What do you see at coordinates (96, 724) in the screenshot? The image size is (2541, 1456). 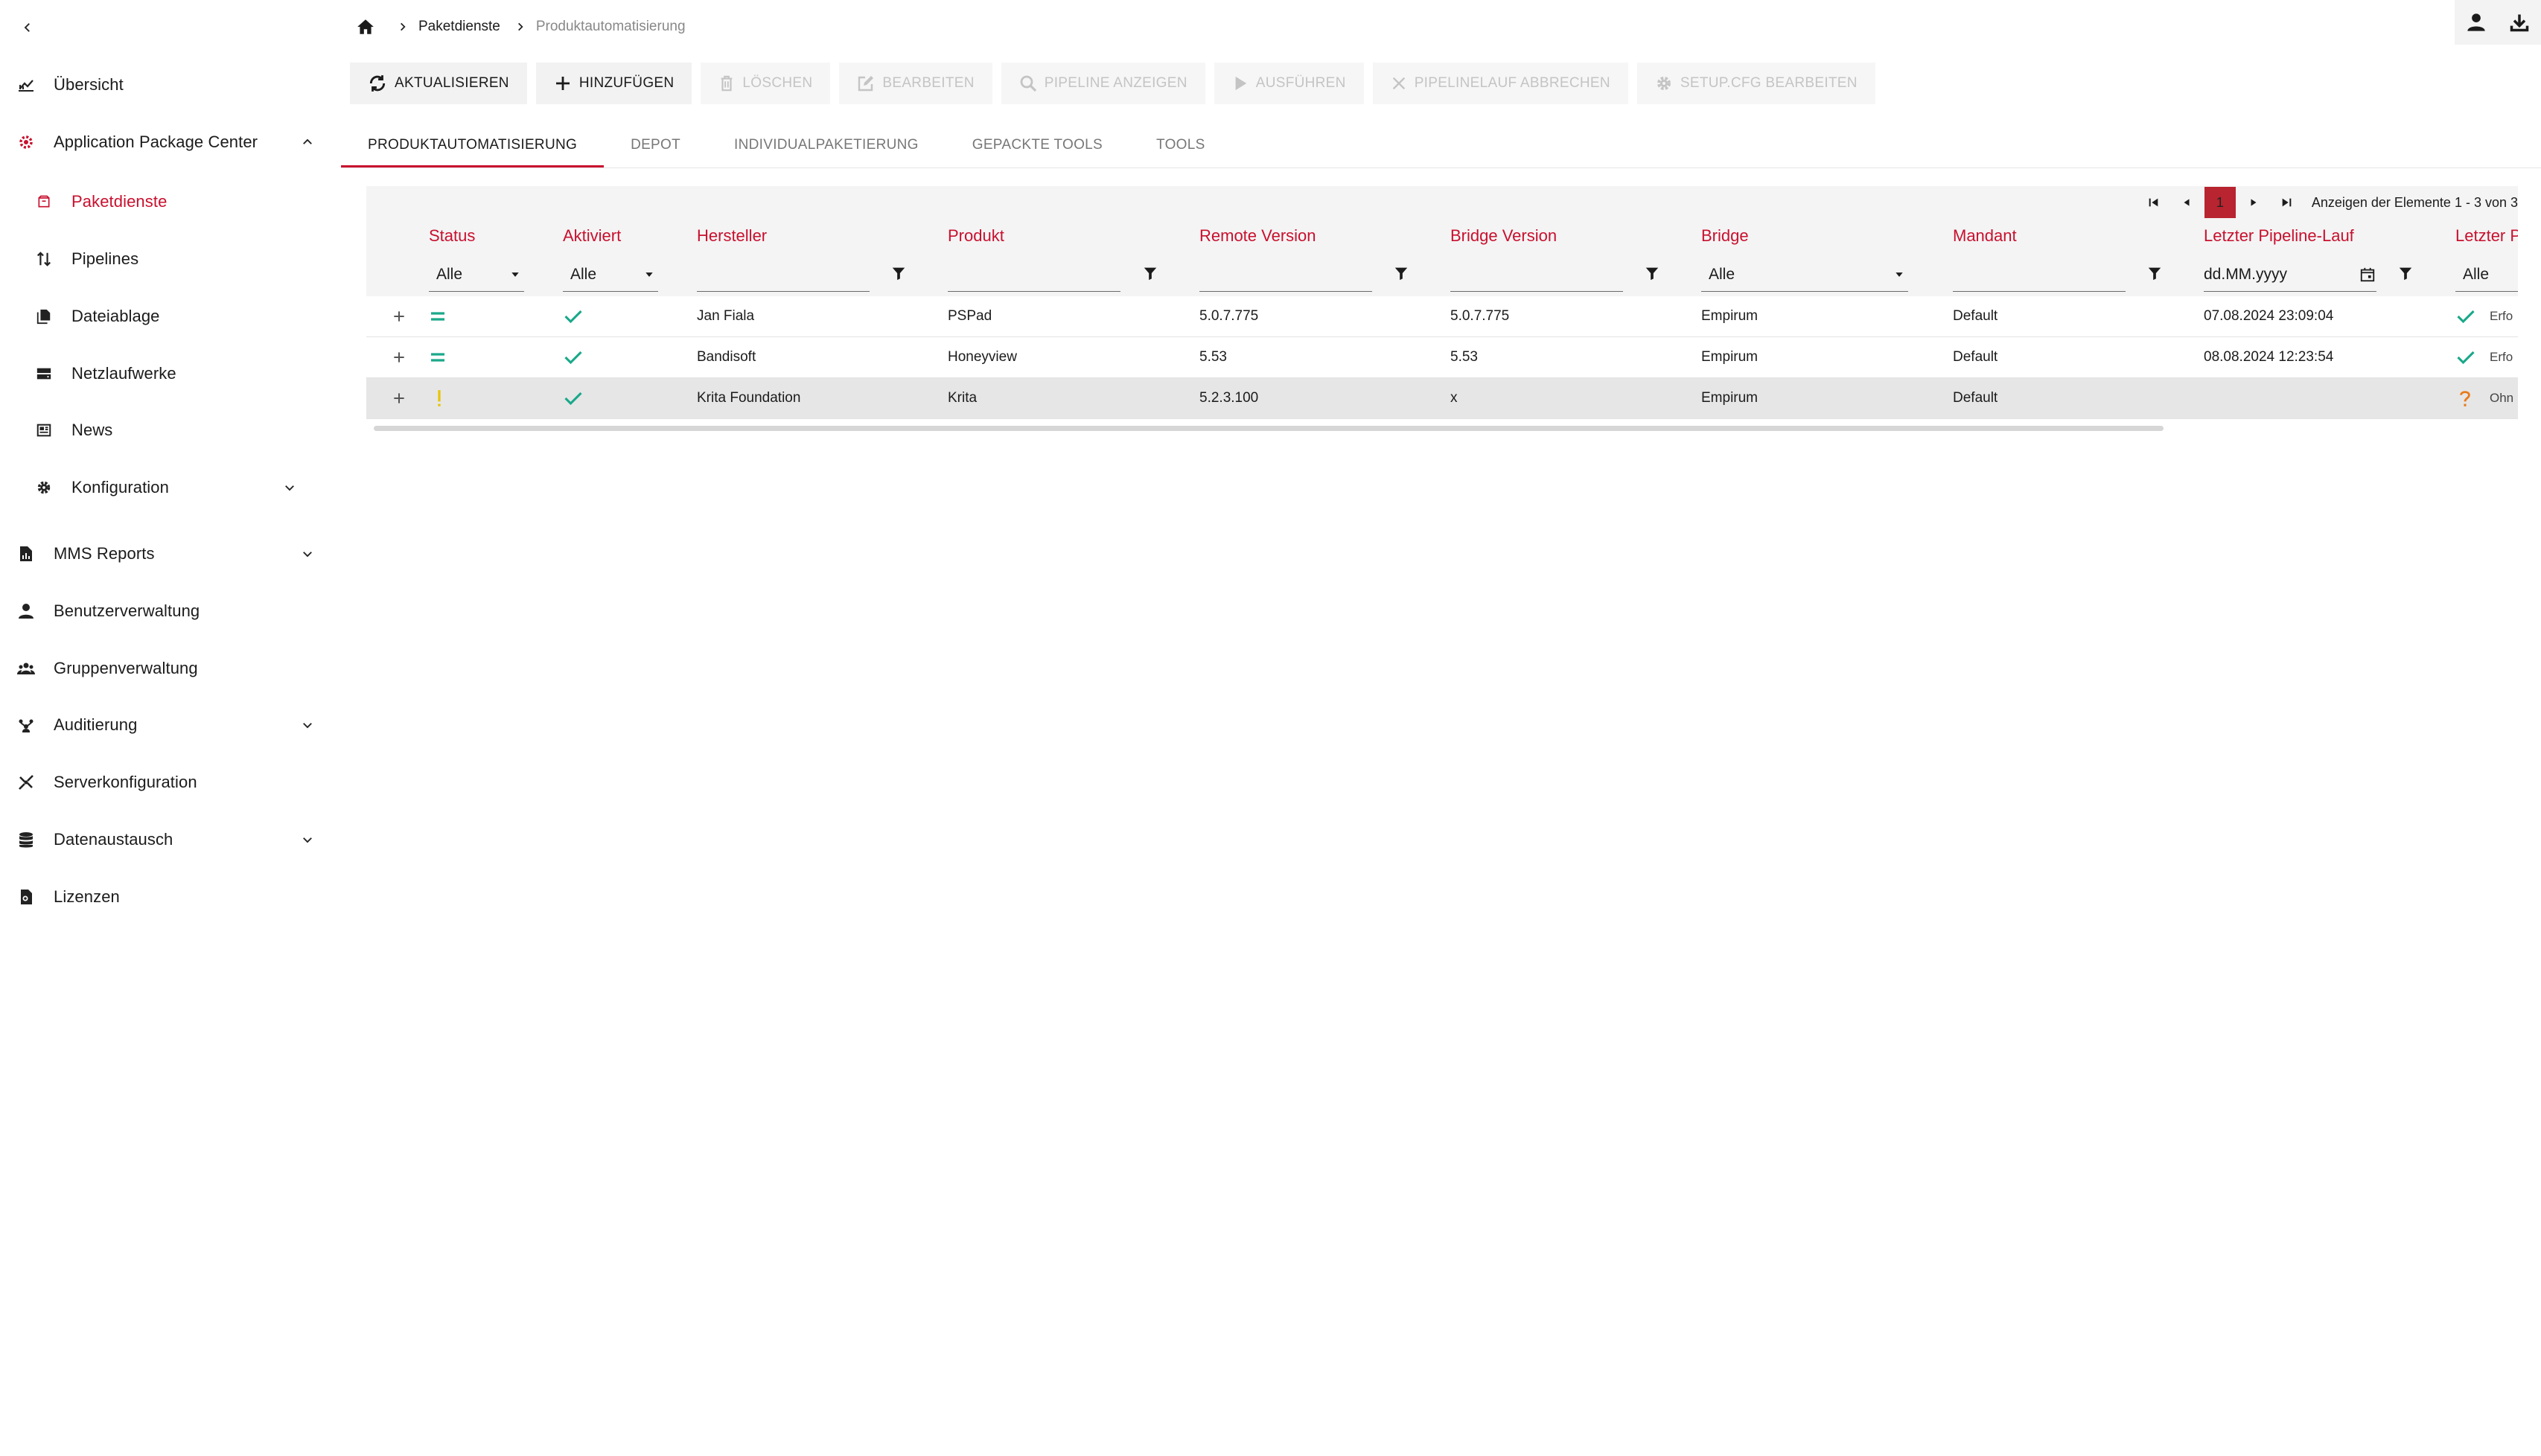 I see `sidebar-item-label: Auditierung` at bounding box center [96, 724].